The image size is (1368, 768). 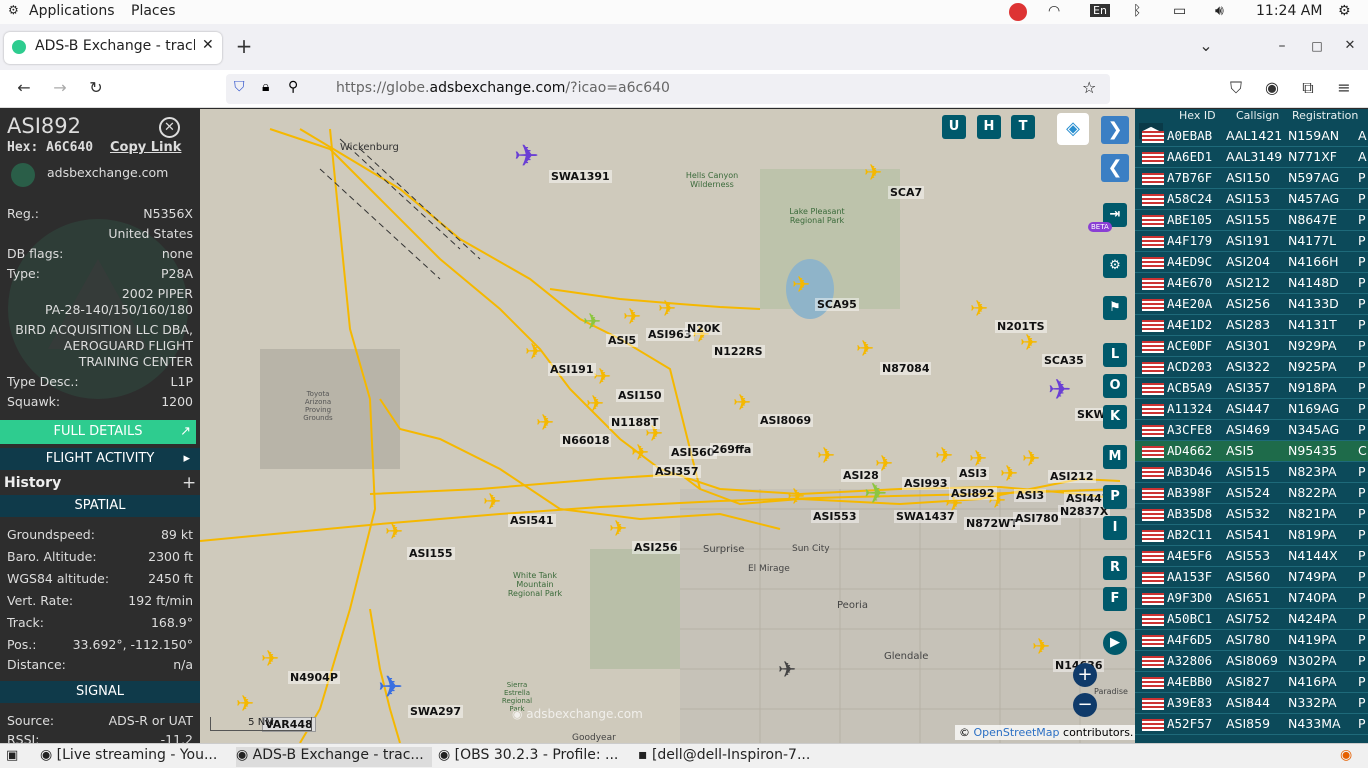 I want to click on table-row: A4EBB0 ASI827 N416PA P, so click(x=1251, y=682).